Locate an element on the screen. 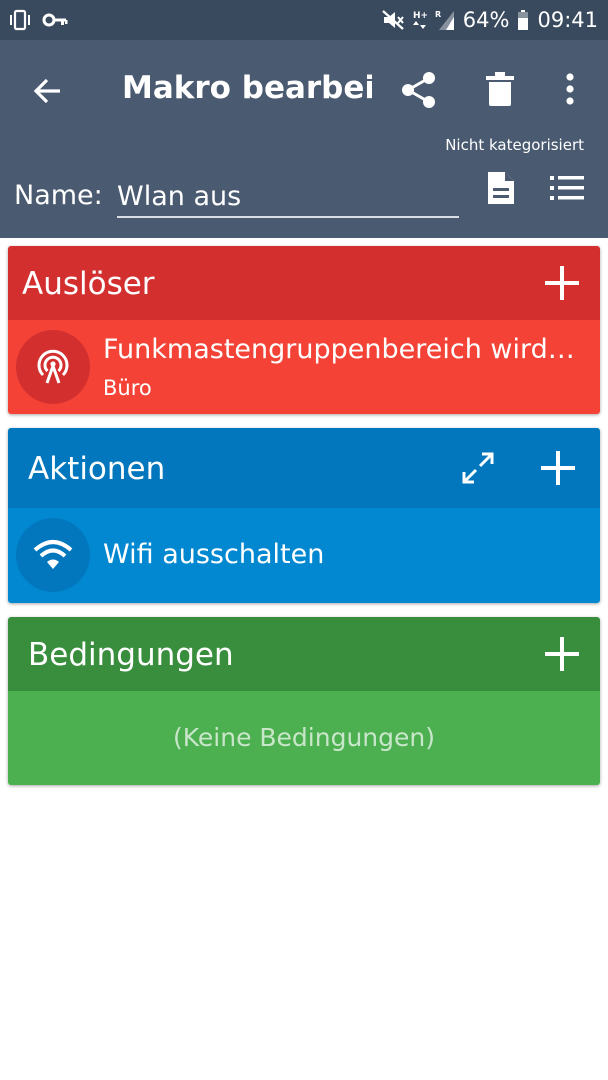 This screenshot has height=1080, width=608. triggers-title: Auslöser is located at coordinates (88, 284).